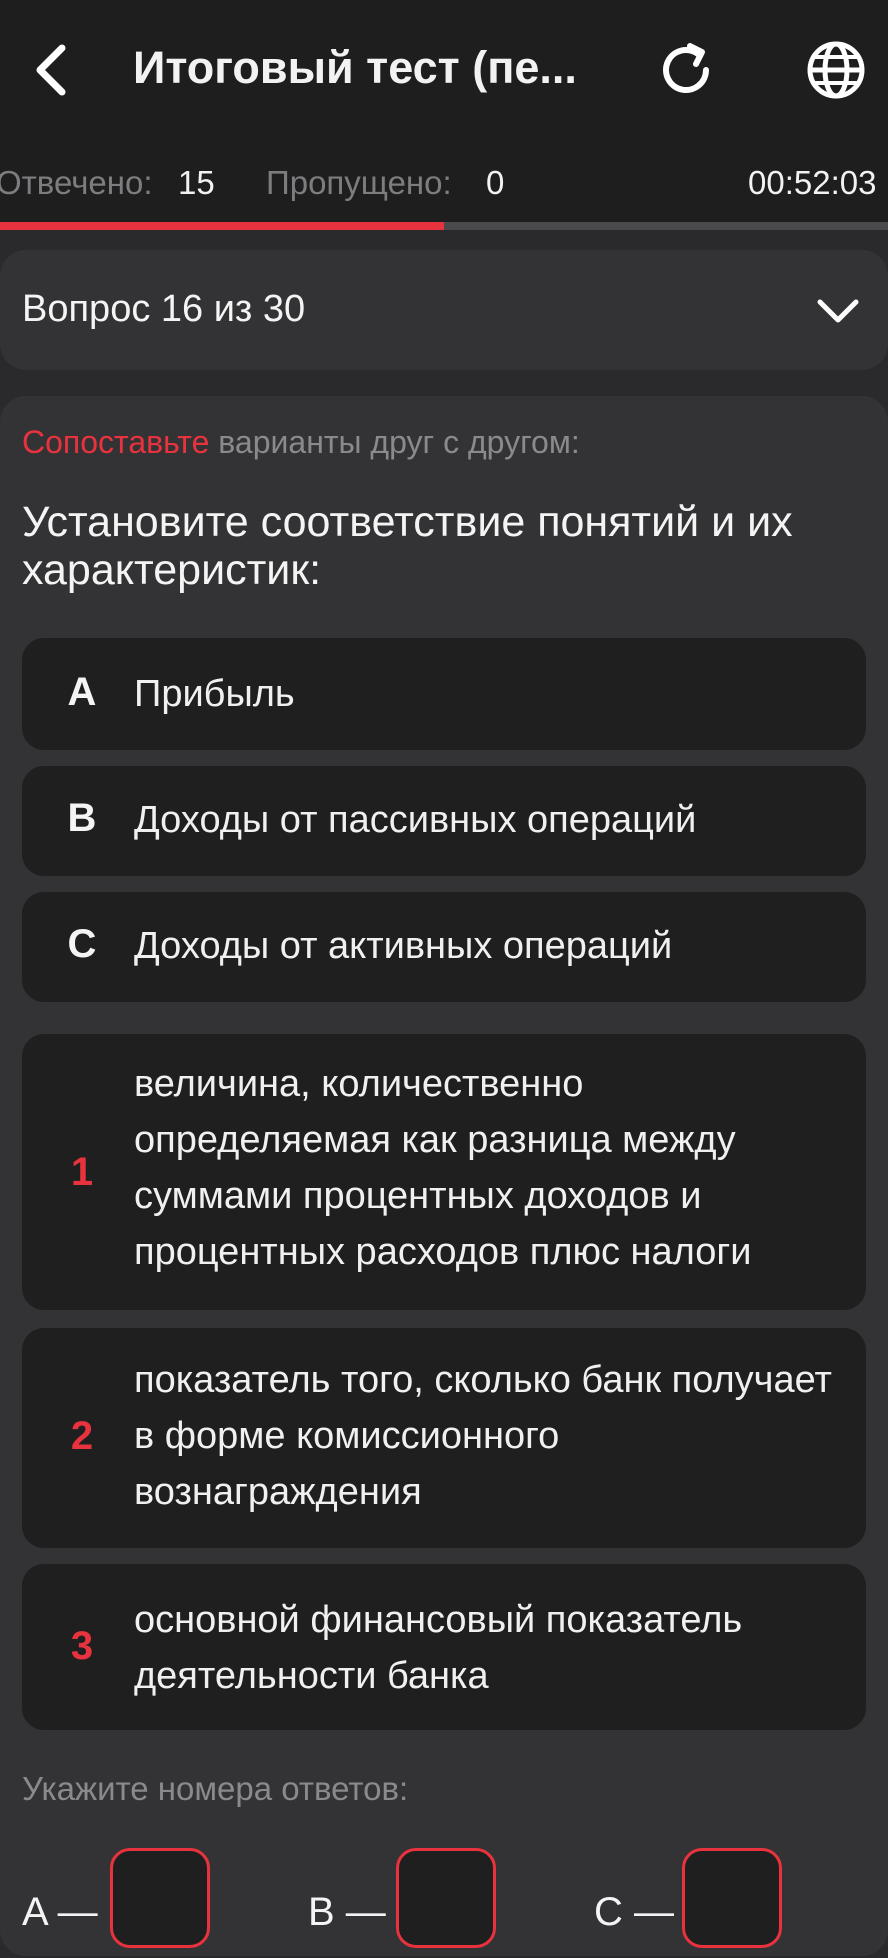 The image size is (888, 1958). I want to click on concept-key: B, so click(82, 818).